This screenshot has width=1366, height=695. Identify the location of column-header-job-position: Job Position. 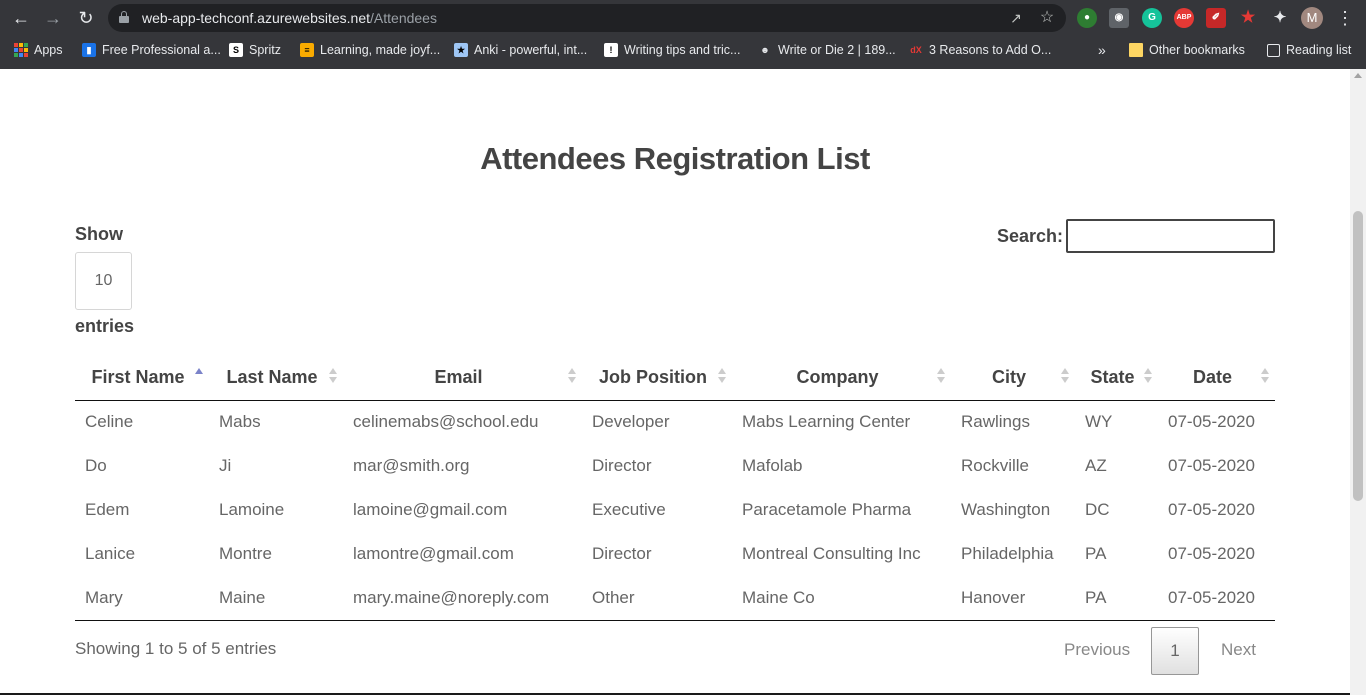
(657, 378).